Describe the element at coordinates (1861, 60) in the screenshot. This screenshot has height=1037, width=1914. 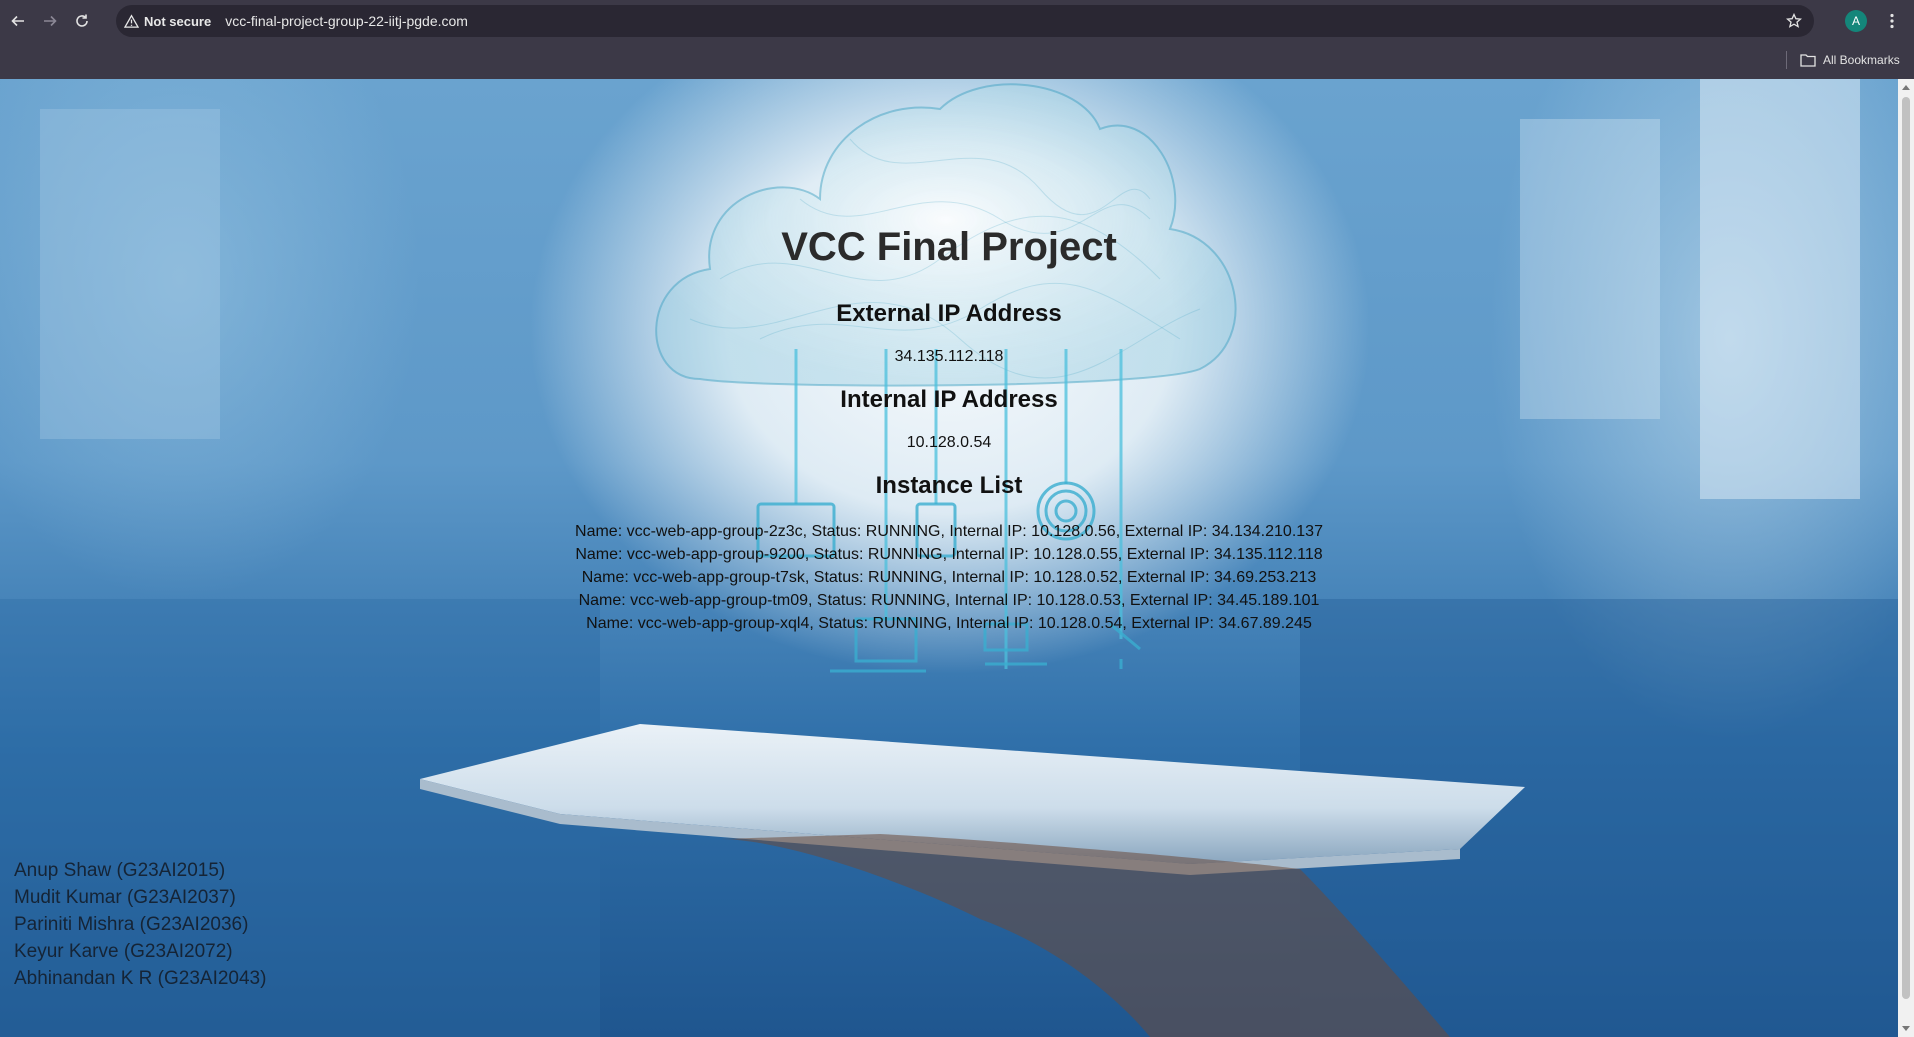
I see `all-bookmarks-label: All Bookmarks` at that location.